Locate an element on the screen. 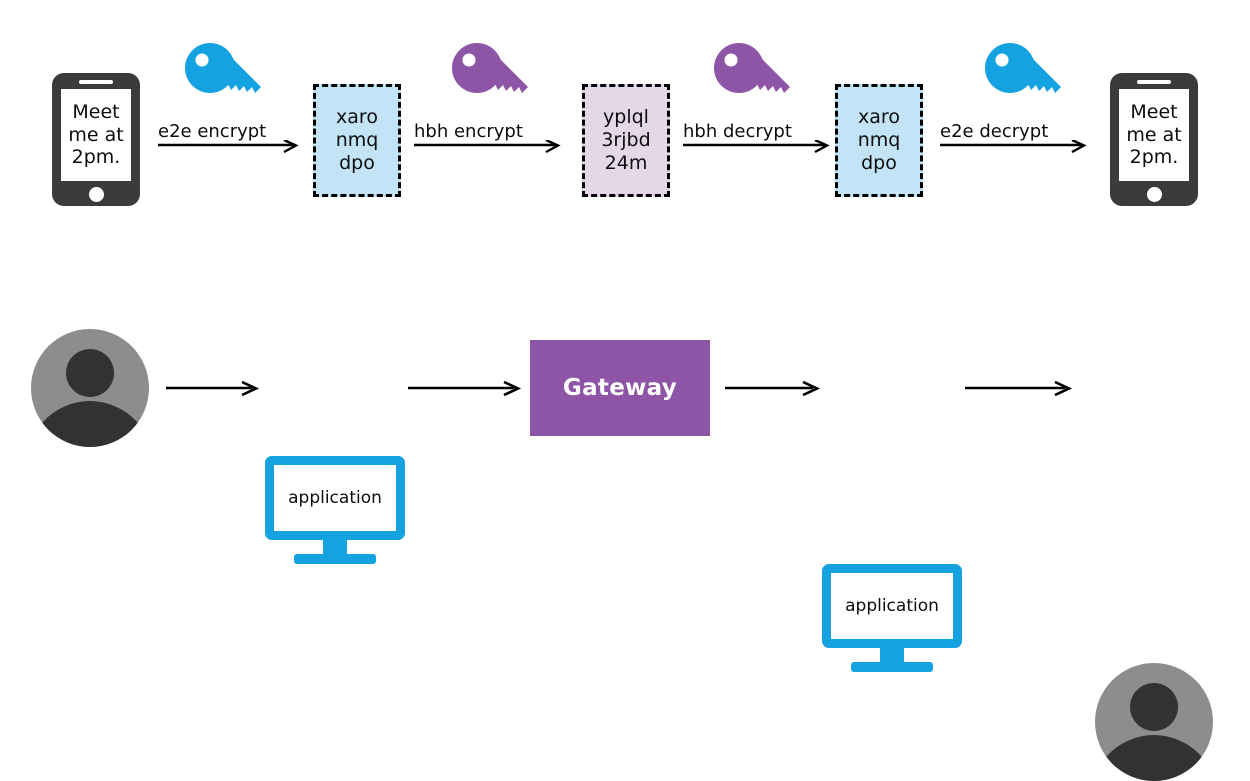 This screenshot has width=1250, height=781. arrow-gateway-to-application is located at coordinates (773, 388).